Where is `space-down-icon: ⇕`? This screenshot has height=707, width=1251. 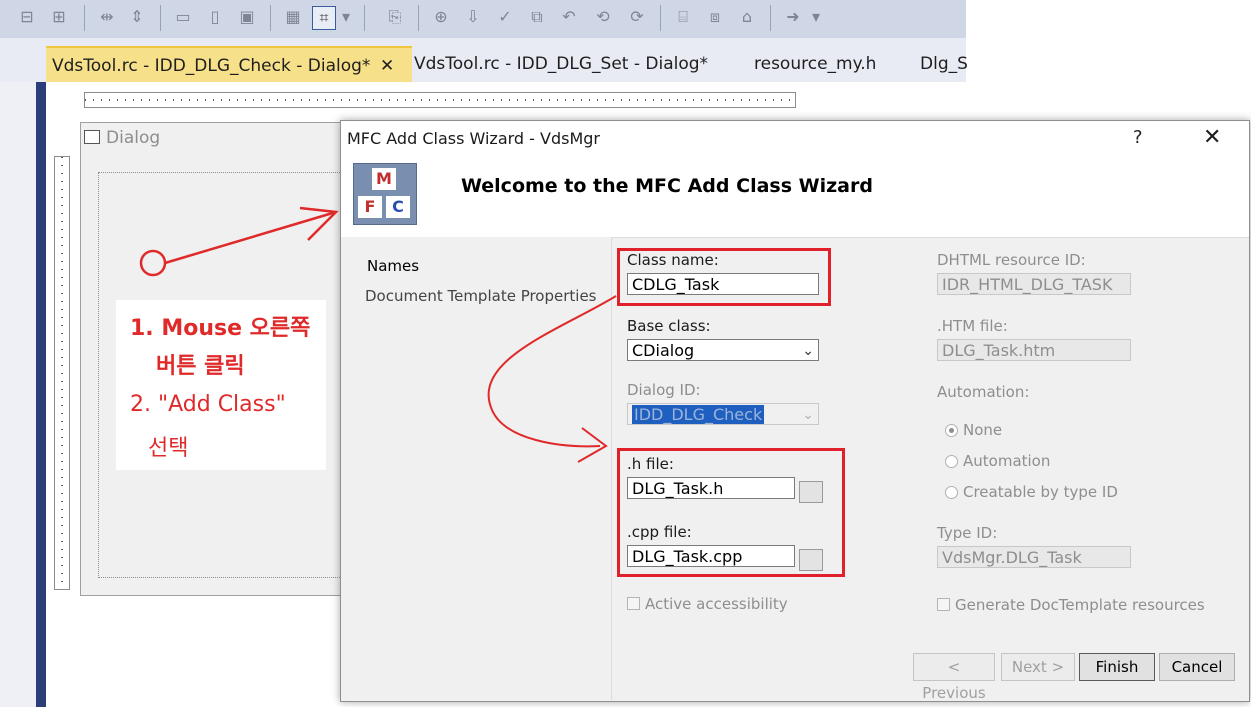 space-down-icon: ⇕ is located at coordinates (137, 17).